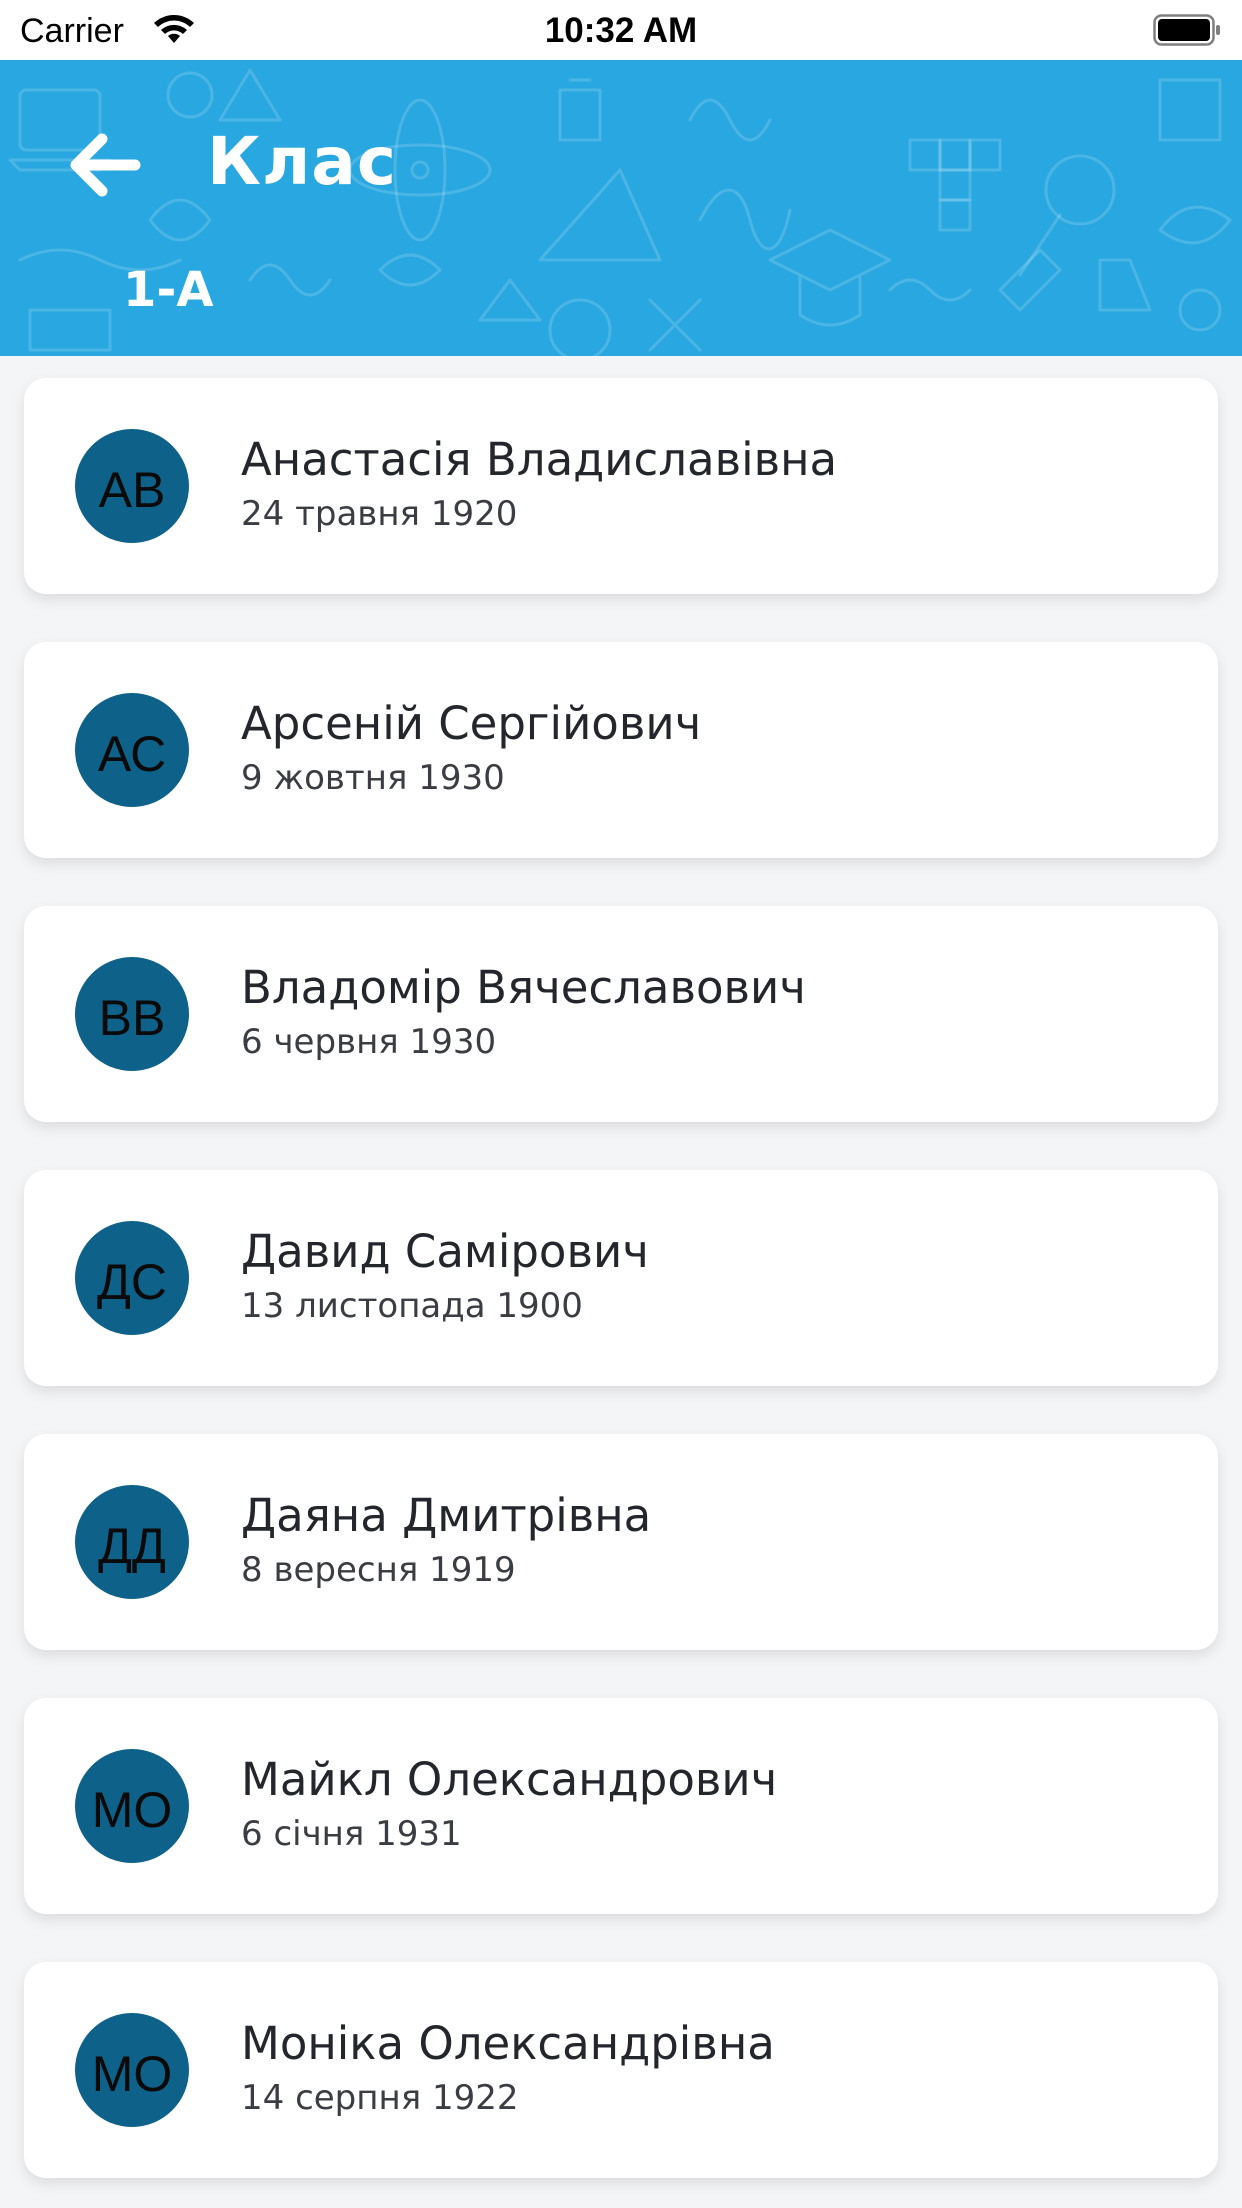  Describe the element at coordinates (539, 459) in the screenshot. I see `student-name: Анастасія Владиславівна` at that location.